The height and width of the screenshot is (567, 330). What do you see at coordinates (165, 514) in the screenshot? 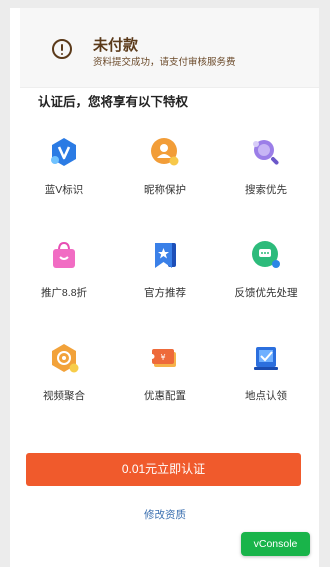
I see `modify-qualification-link: 修改资质` at bounding box center [165, 514].